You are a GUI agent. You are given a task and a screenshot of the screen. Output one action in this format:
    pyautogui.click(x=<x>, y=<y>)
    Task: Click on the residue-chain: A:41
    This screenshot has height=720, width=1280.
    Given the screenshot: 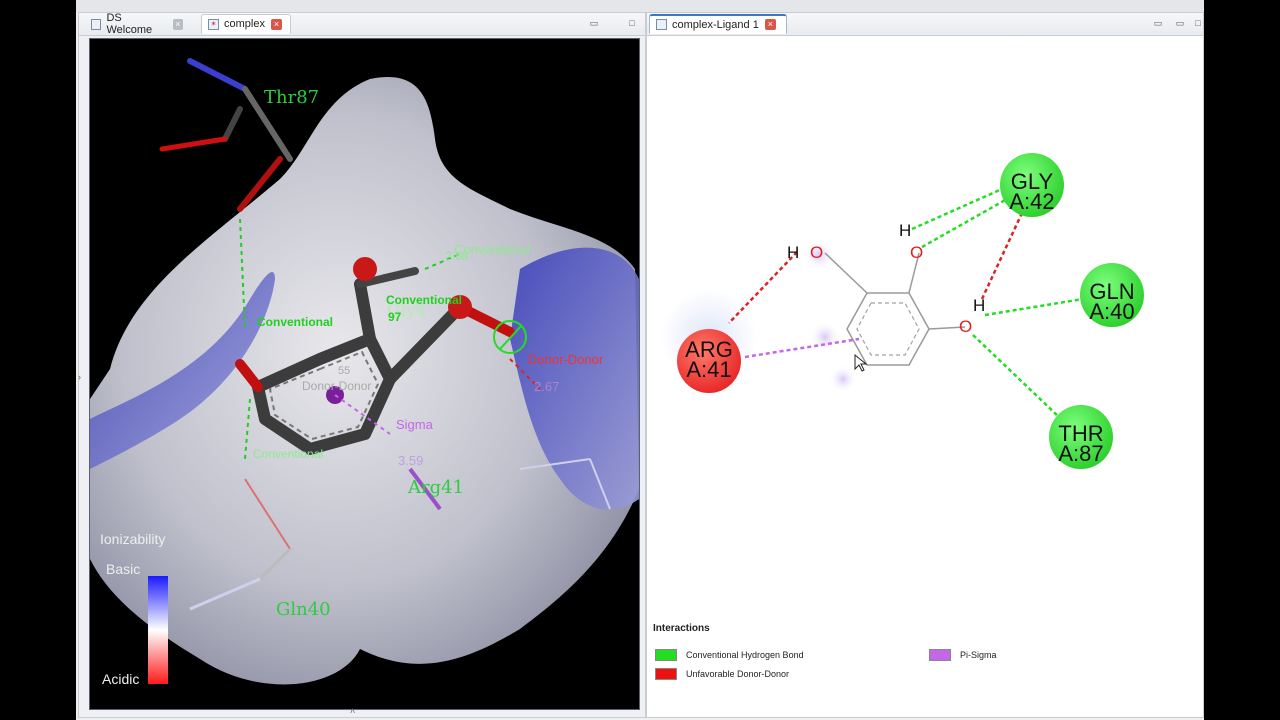 What is the action you would take?
    pyautogui.click(x=709, y=369)
    